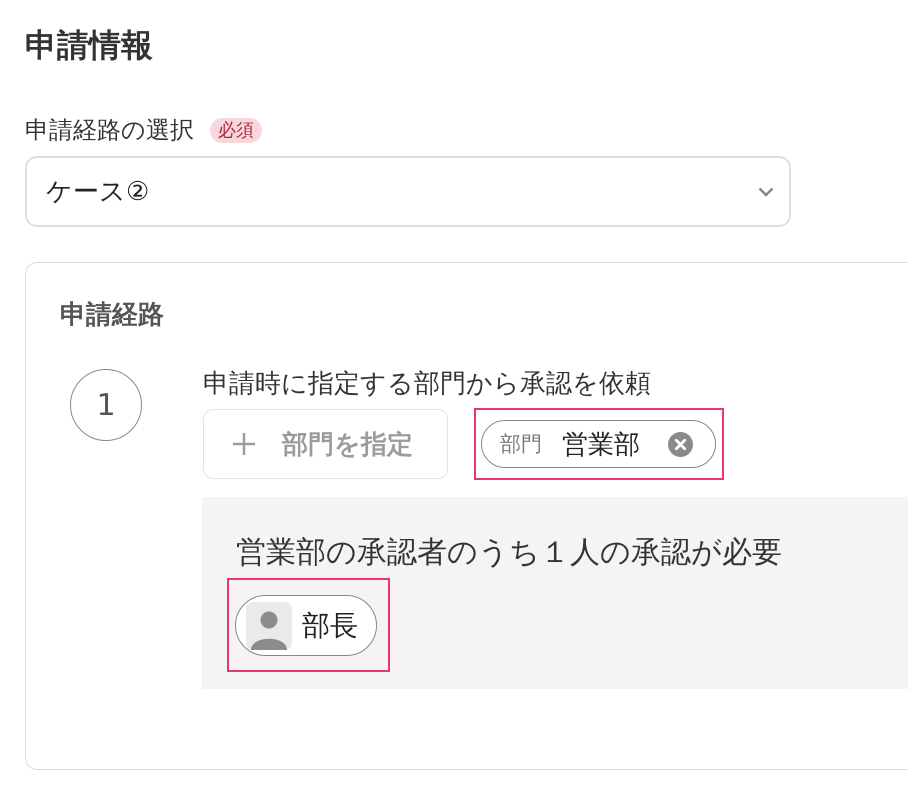 The width and height of the screenshot is (908, 796). What do you see at coordinates (521, 444) in the screenshot?
I see `chip-label: 部門` at bounding box center [521, 444].